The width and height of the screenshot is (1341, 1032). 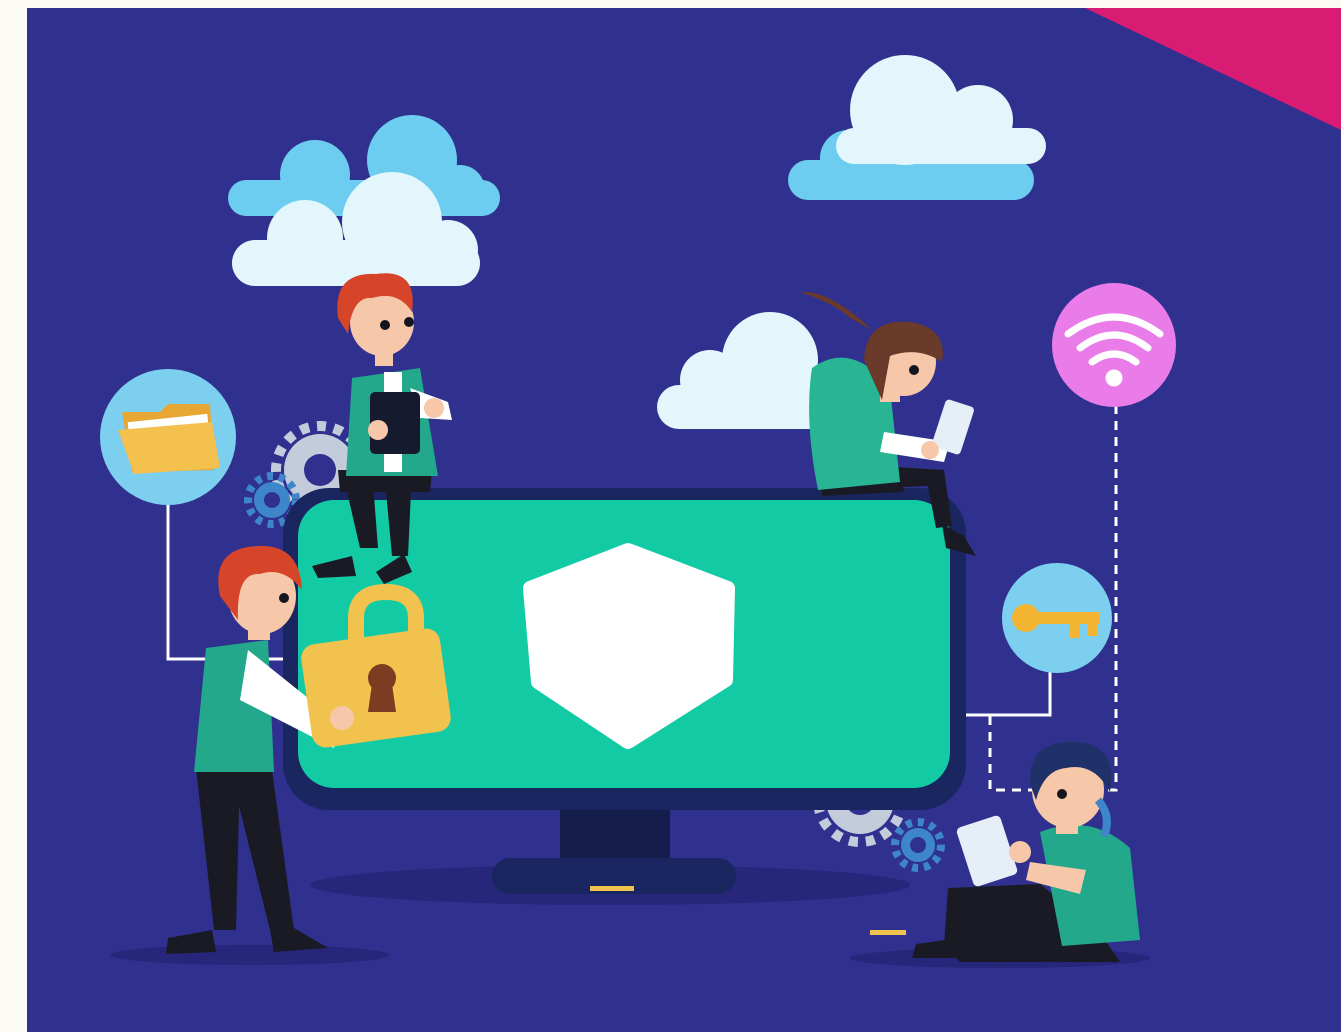 I want to click on folder-icon, so click(x=169, y=439).